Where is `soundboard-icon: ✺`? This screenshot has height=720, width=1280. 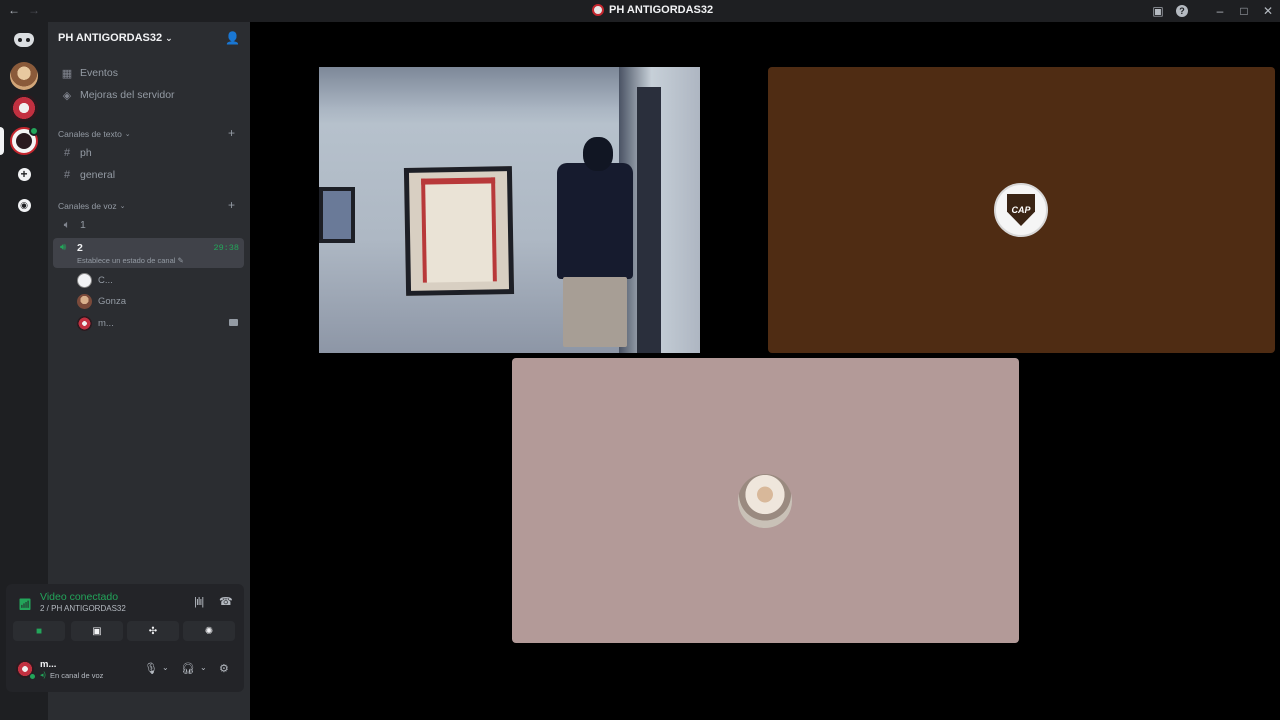
soundboard-icon: ✺ is located at coordinates (209, 631).